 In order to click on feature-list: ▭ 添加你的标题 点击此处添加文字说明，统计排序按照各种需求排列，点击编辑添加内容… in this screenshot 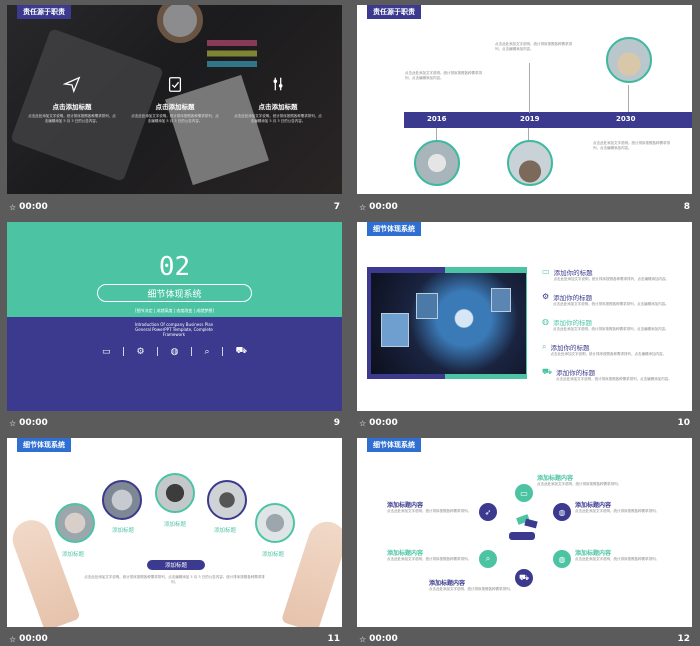, I will do `click(614, 329)`.